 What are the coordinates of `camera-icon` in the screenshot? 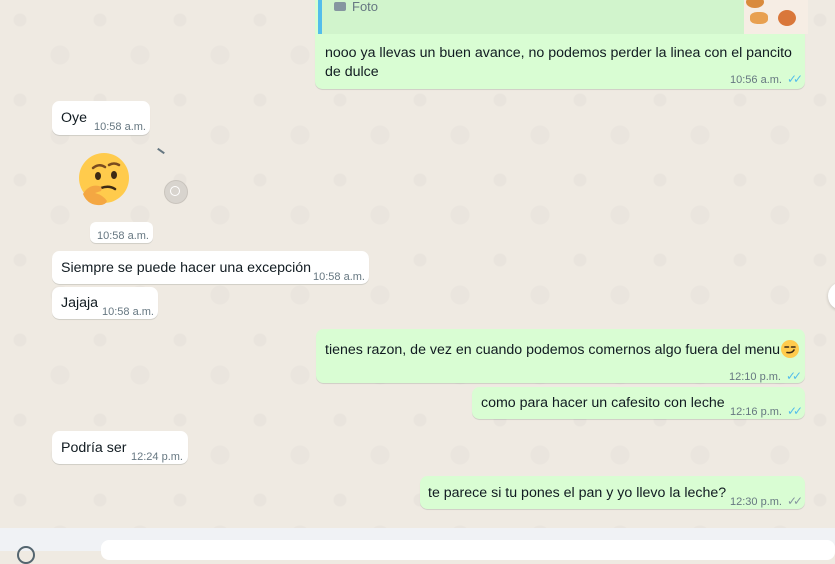 It's located at (340, 6).